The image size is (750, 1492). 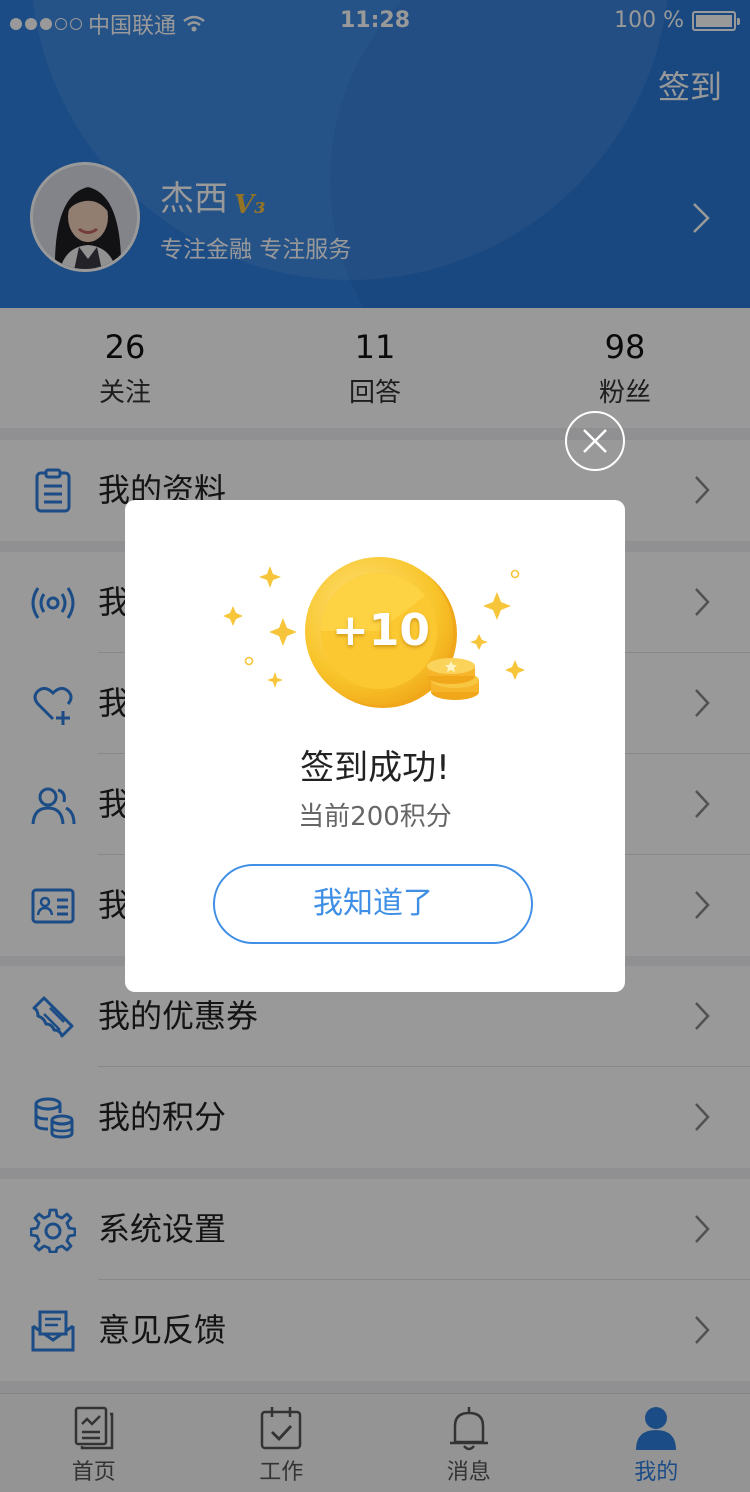 I want to click on close-button, so click(x=595, y=441).